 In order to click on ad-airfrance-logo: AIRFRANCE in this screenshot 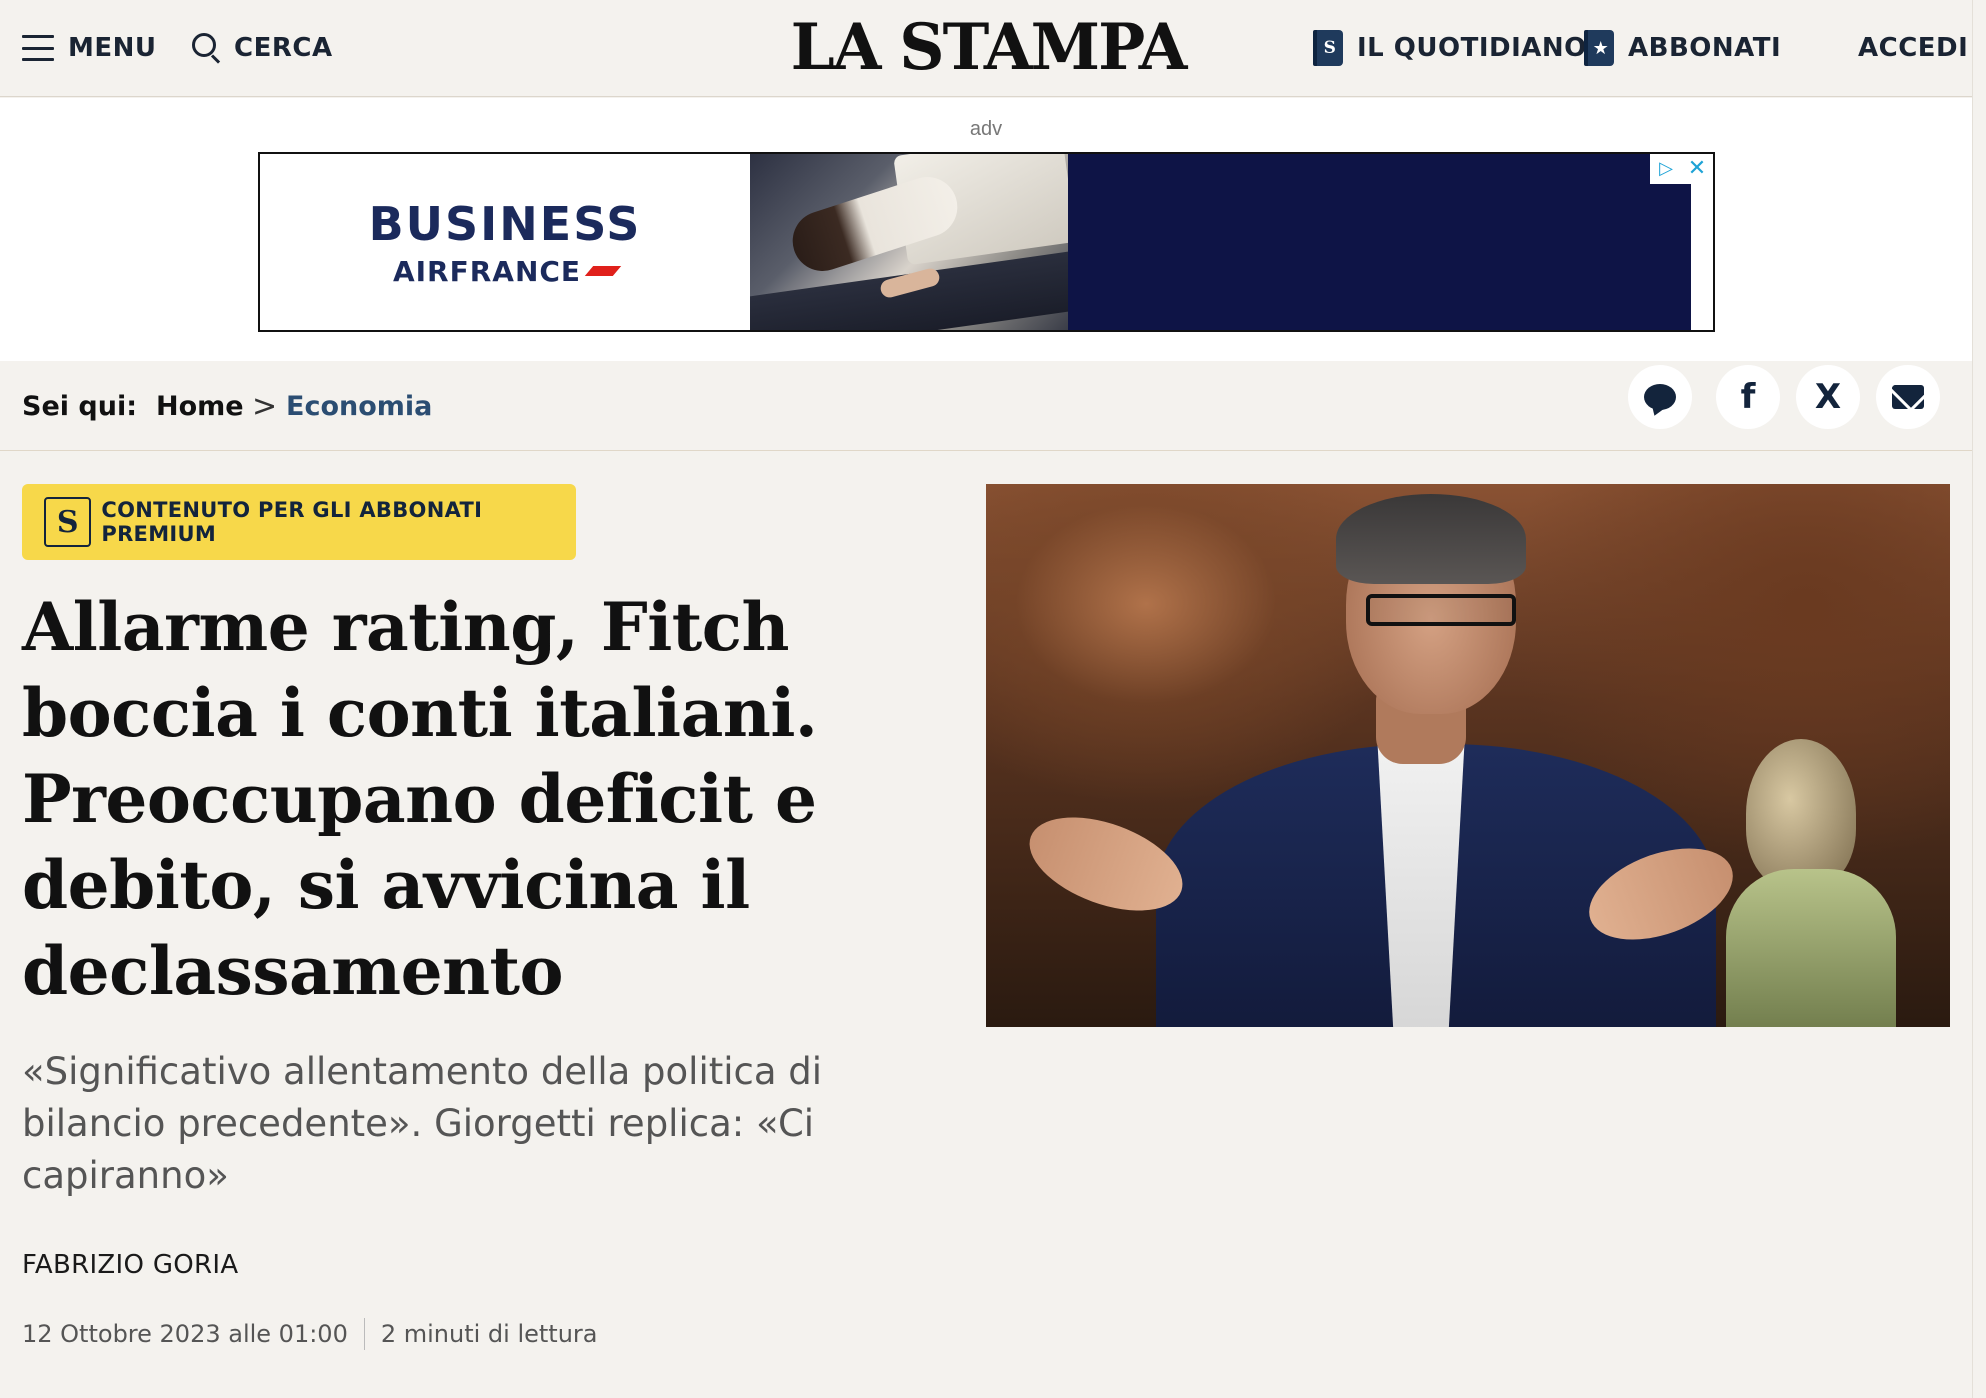, I will do `click(507, 271)`.